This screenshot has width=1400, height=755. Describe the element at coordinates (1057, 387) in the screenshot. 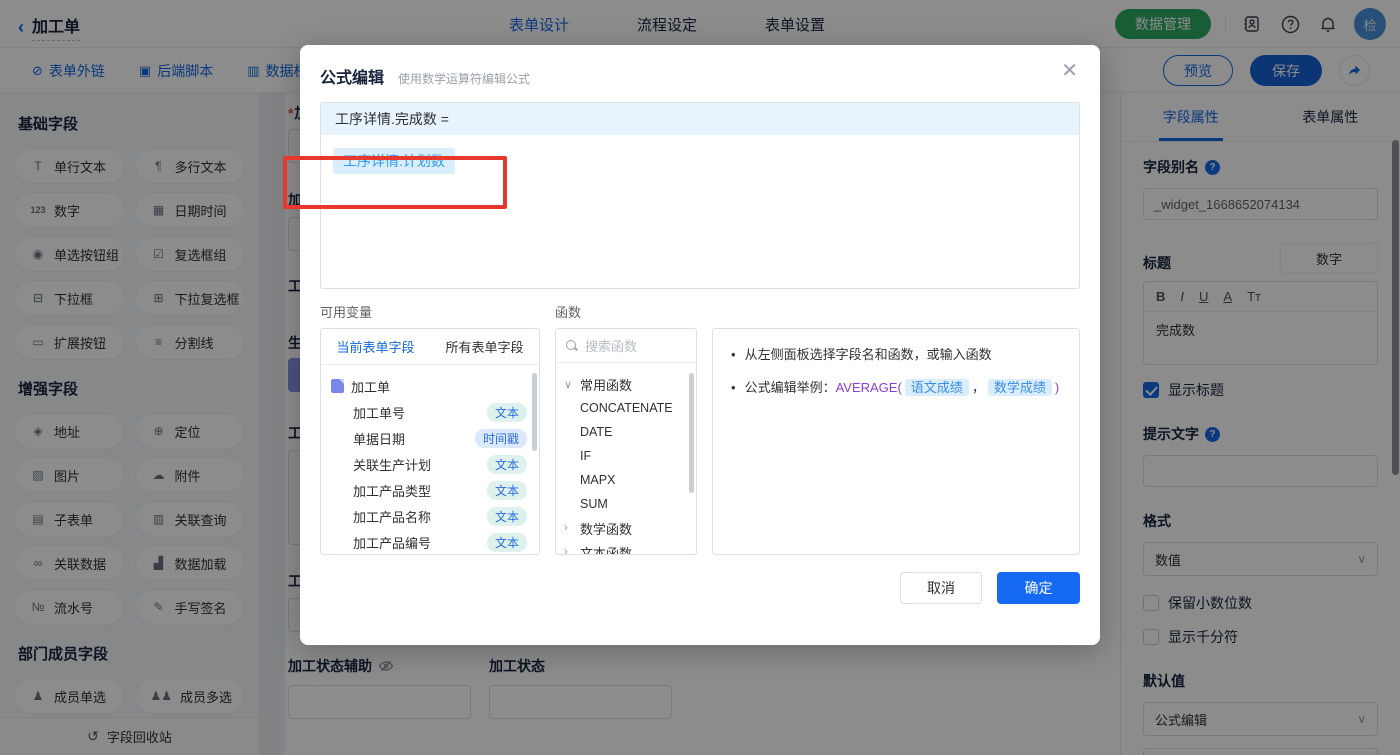

I see `function-close-paren: )` at that location.